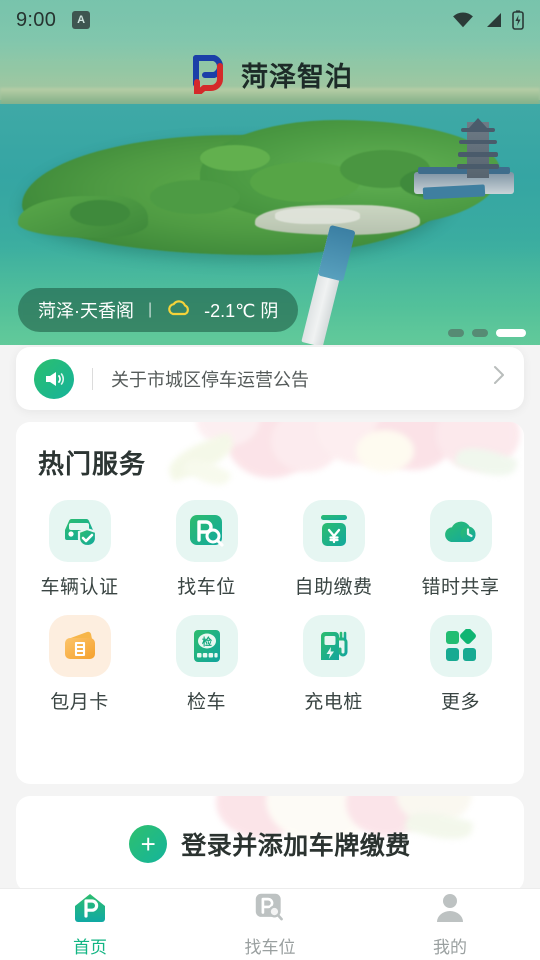  Describe the element at coordinates (206, 587) in the screenshot. I see `service-label: 找车位` at that location.